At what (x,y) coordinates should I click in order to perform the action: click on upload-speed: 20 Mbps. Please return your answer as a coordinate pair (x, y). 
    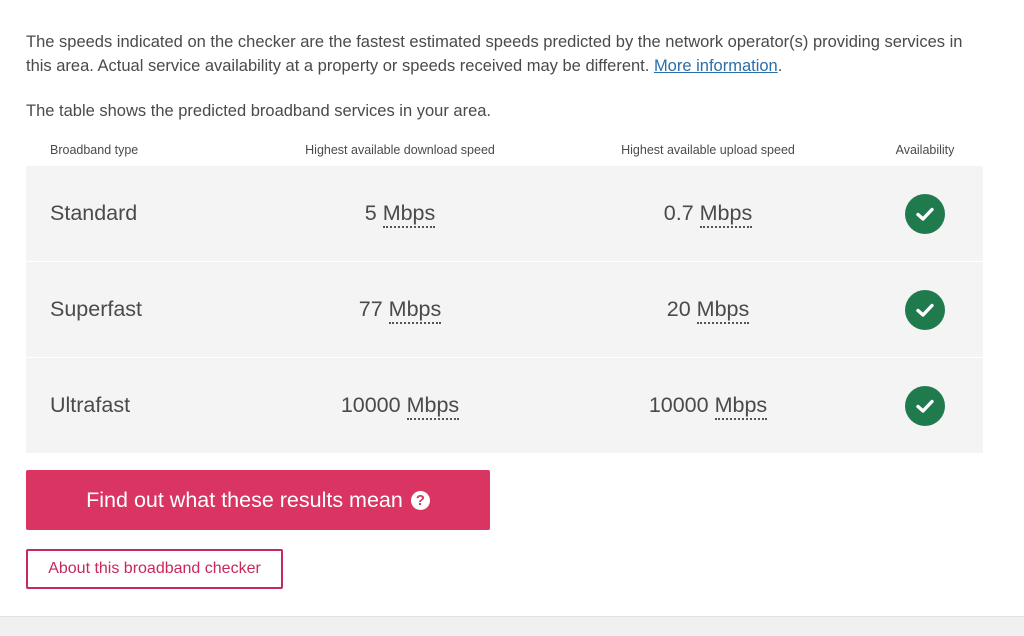
    Looking at the image, I should click on (708, 310).